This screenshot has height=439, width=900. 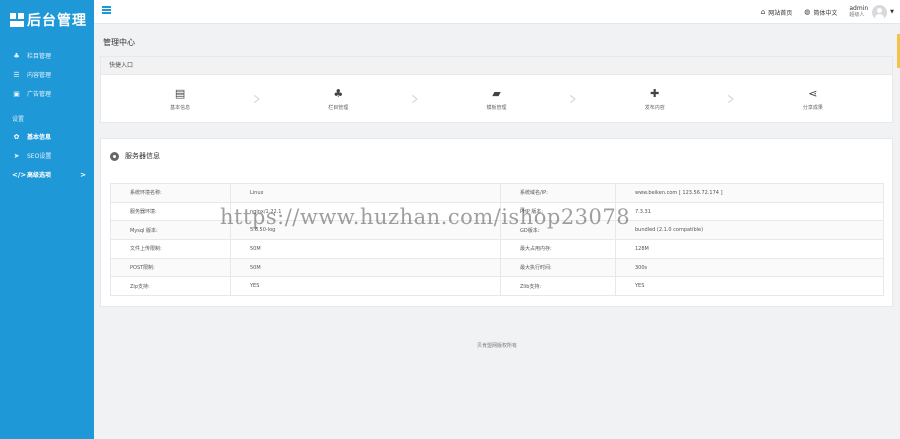 I want to click on logo-text: 后台管理, so click(x=57, y=21).